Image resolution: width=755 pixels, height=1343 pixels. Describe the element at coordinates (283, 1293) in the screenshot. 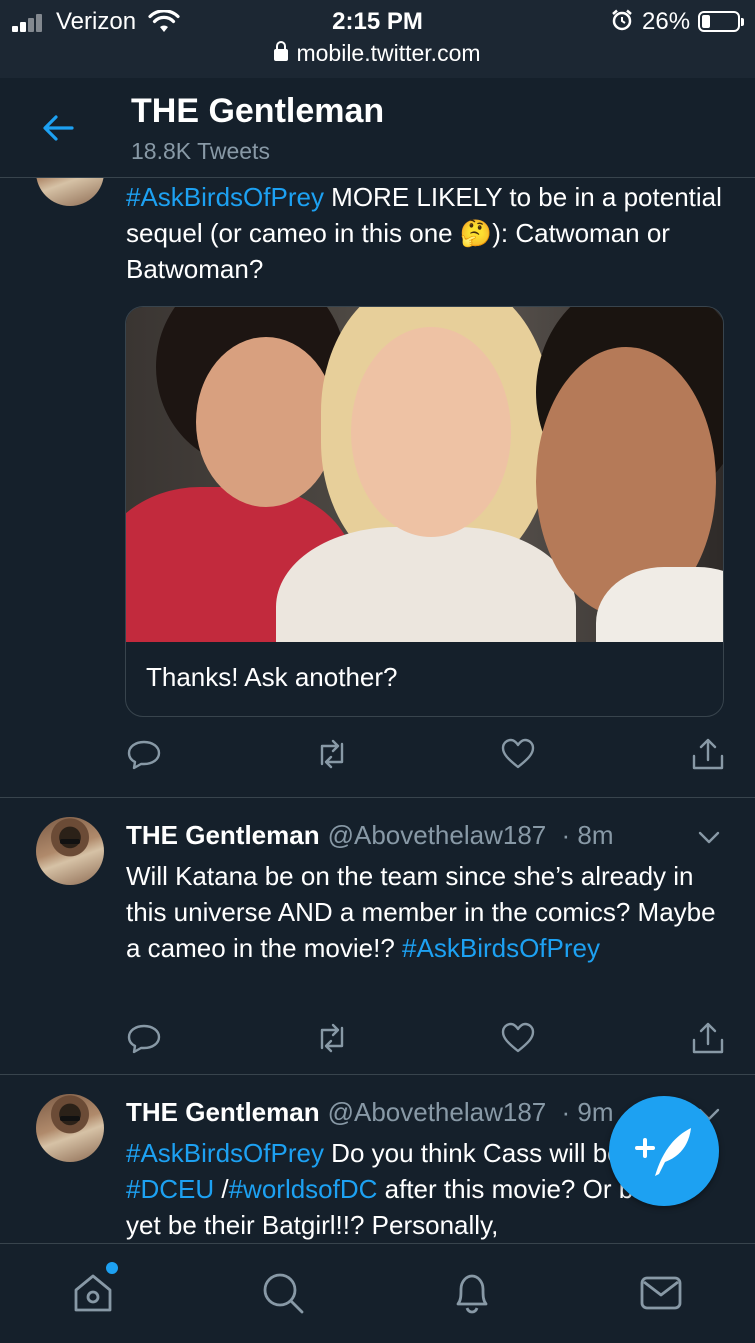

I see `search-icon` at that location.